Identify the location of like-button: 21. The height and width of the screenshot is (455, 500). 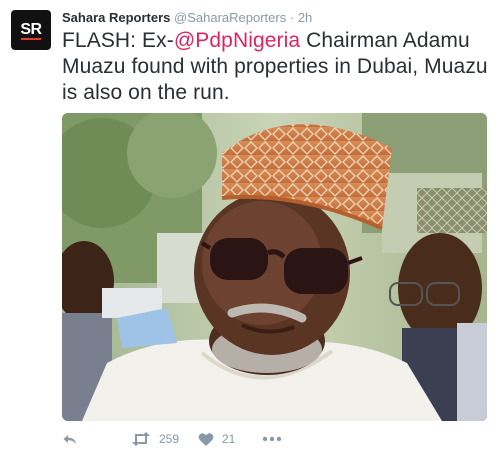
(216, 439).